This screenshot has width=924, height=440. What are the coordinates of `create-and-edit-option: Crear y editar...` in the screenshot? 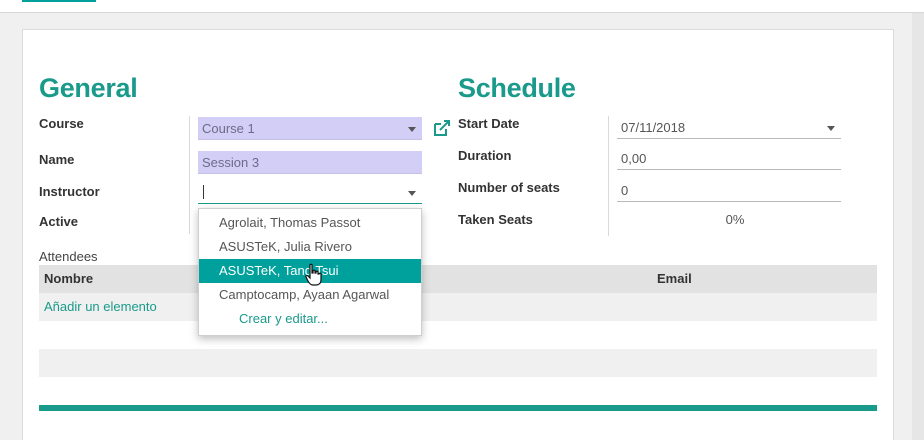 It's located at (310, 319).